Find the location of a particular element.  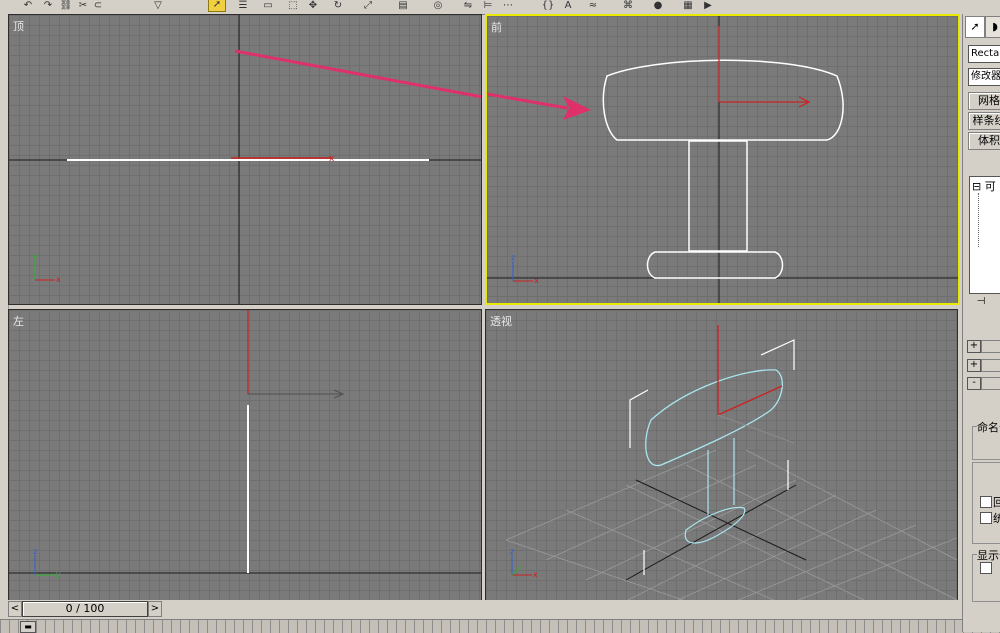

quick-render-icon: ▶ is located at coordinates (708, 5).